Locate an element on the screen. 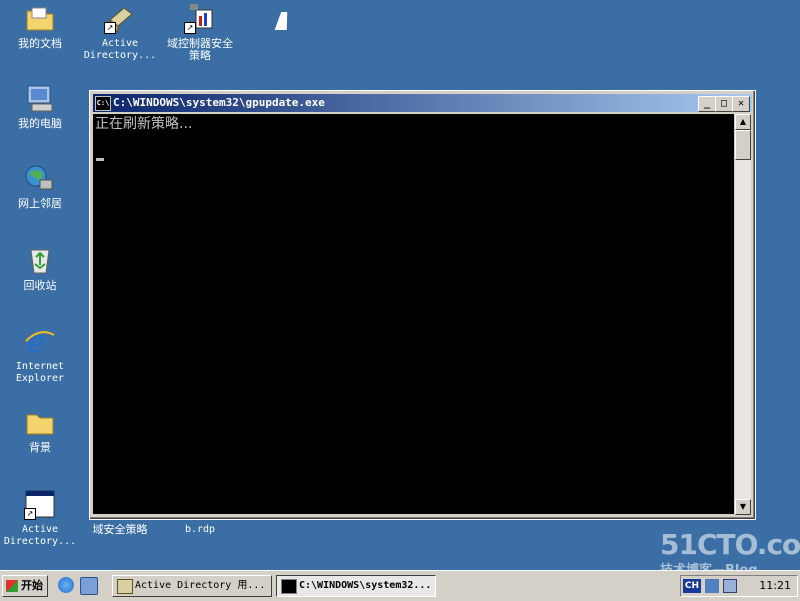  desktop-icon-label: 网上邻居 is located at coordinates (40, 203).